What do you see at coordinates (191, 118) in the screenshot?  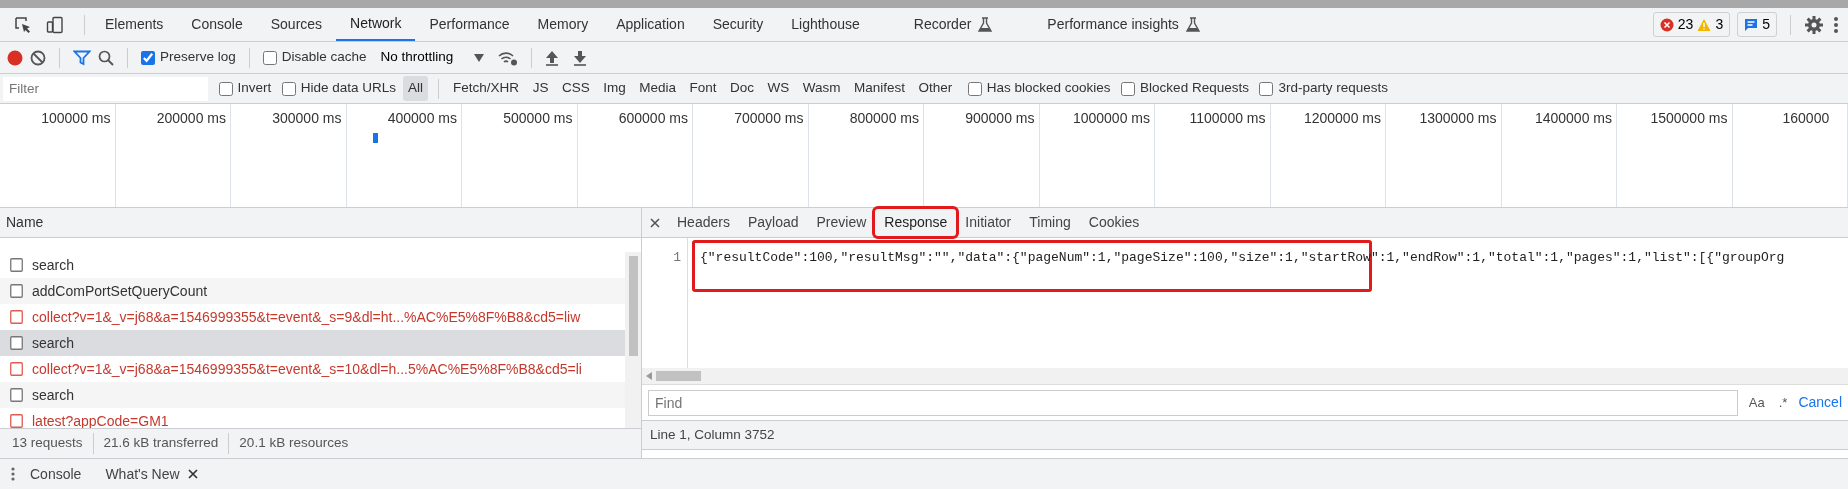 I see `time-tick-label: 200000 ms` at bounding box center [191, 118].